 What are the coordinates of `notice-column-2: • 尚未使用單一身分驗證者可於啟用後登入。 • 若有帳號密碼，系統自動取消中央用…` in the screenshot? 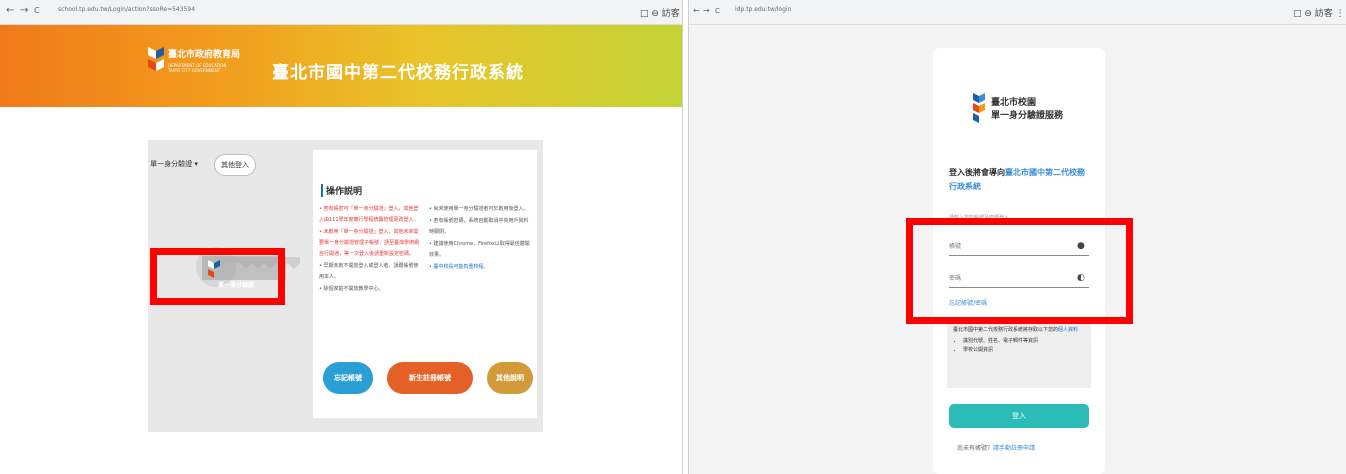 It's located at (481, 239).